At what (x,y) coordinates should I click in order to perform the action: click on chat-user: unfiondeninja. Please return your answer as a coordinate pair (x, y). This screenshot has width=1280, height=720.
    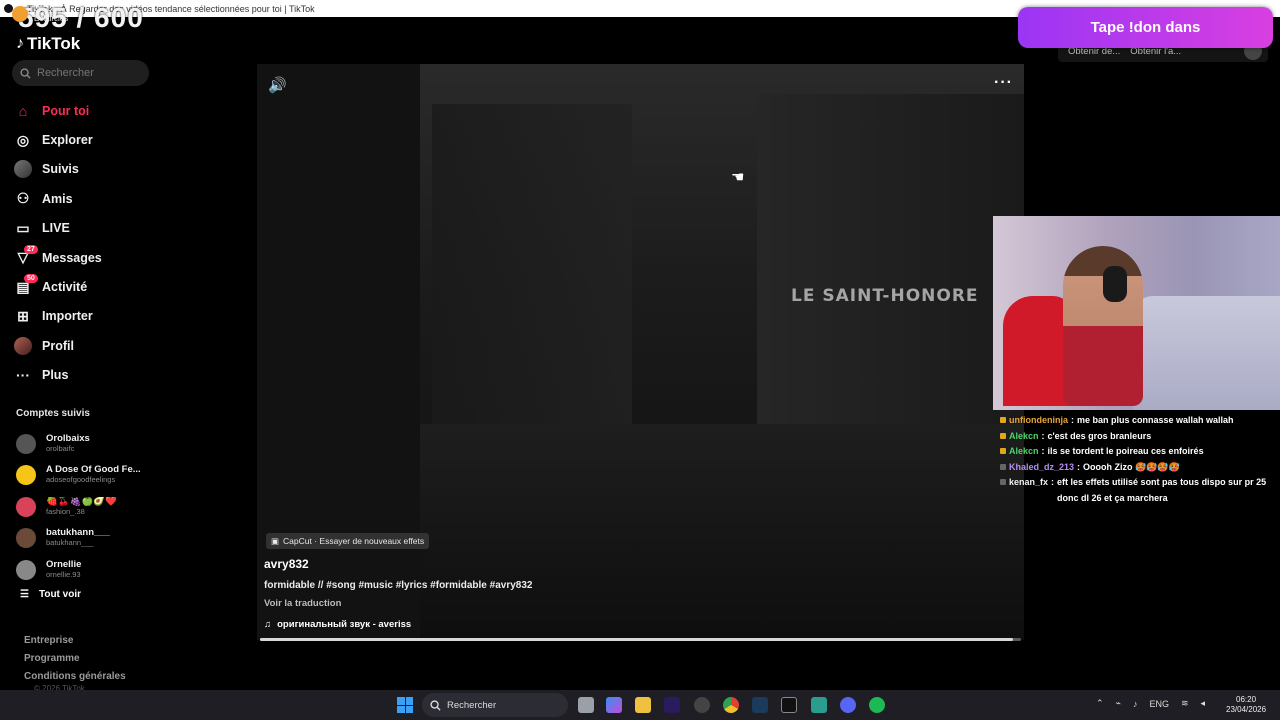
    Looking at the image, I should click on (1038, 420).